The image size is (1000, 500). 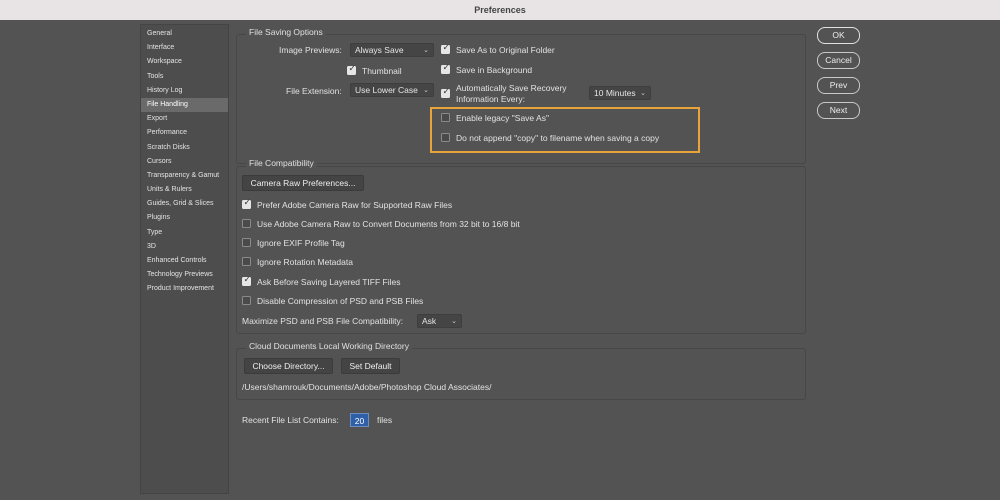 What do you see at coordinates (290, 420) in the screenshot?
I see `recent-files-label: Recent File List Contains:` at bounding box center [290, 420].